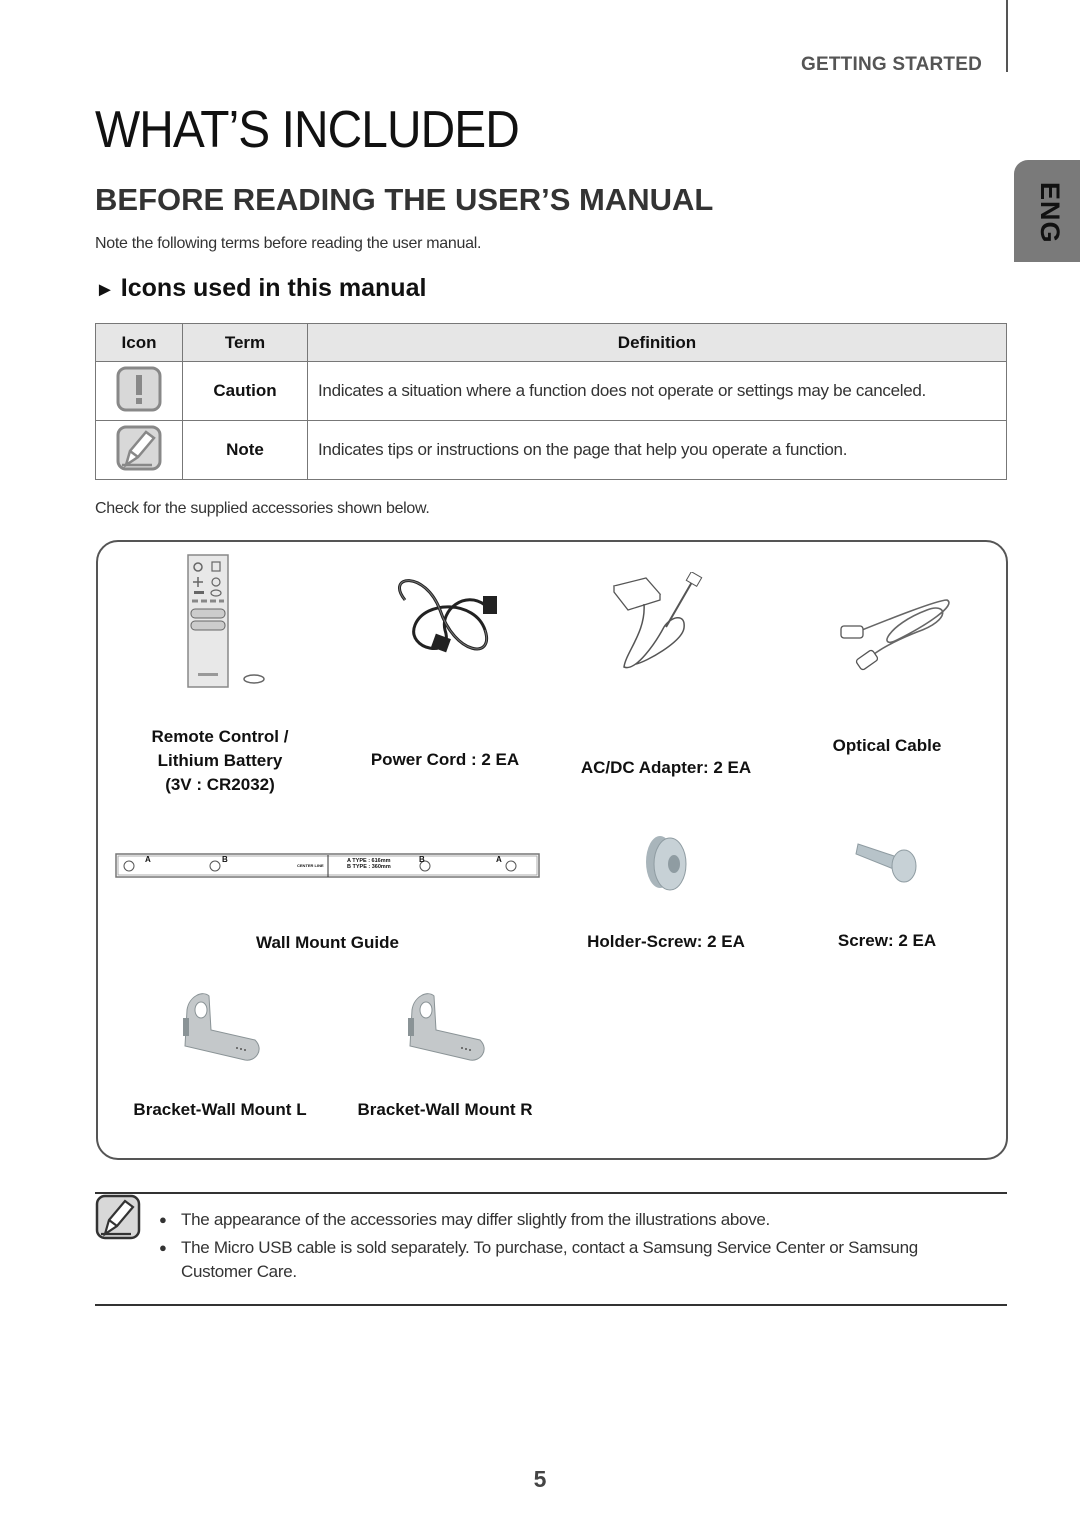  What do you see at coordinates (445, 759) in the screenshot?
I see `power-cord-label: Power Cord : 2 EA` at bounding box center [445, 759].